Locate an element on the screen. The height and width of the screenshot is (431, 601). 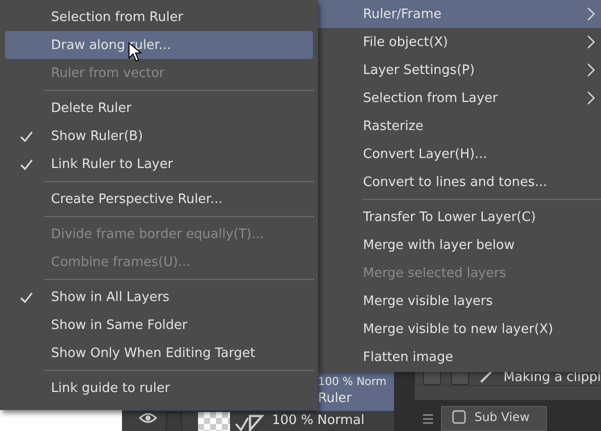
menu-item: Rasterize is located at coordinates (459, 126).